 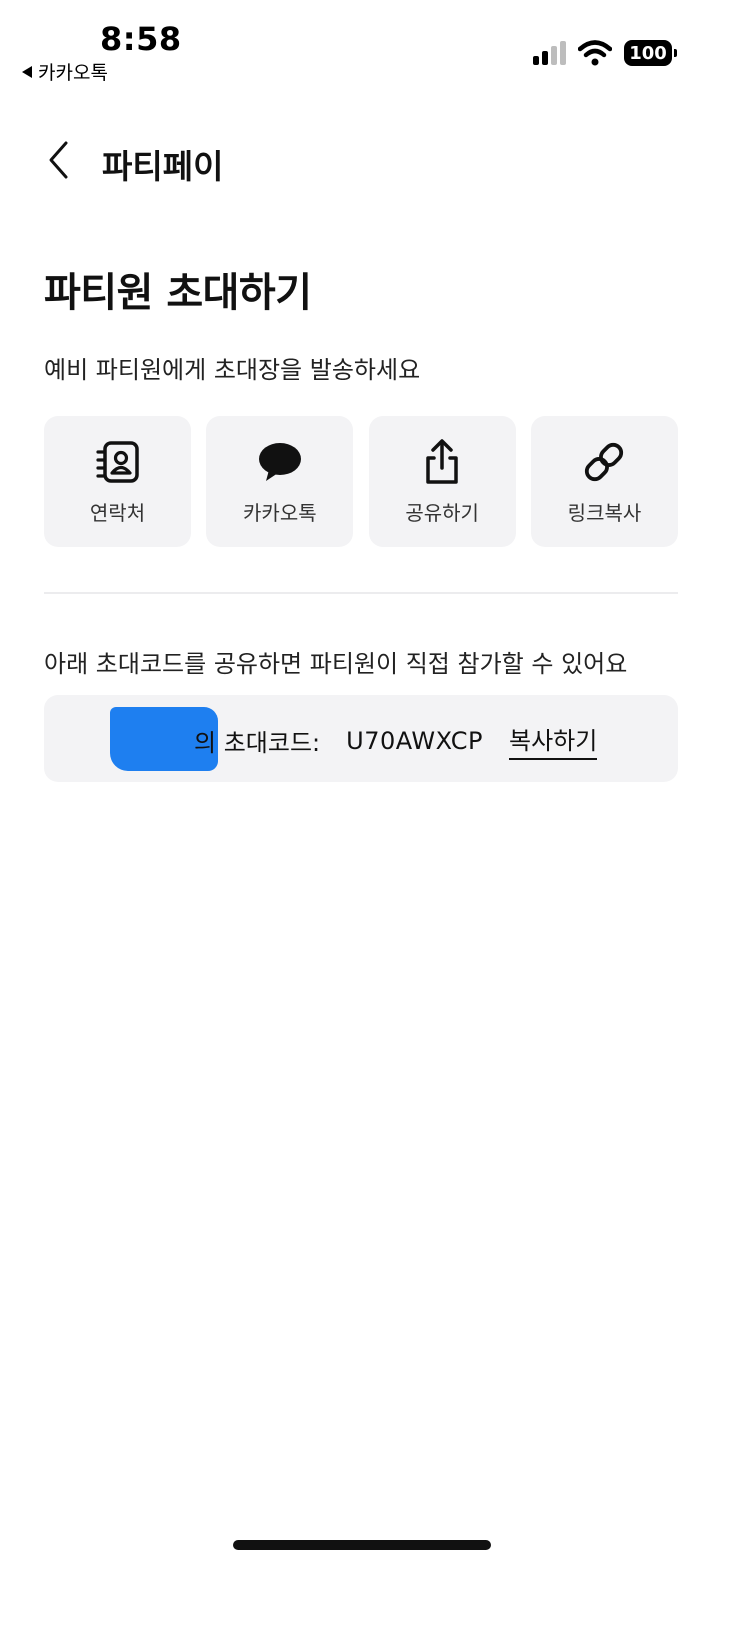 What do you see at coordinates (27, 71) in the screenshot?
I see `back-triangle-icon` at bounding box center [27, 71].